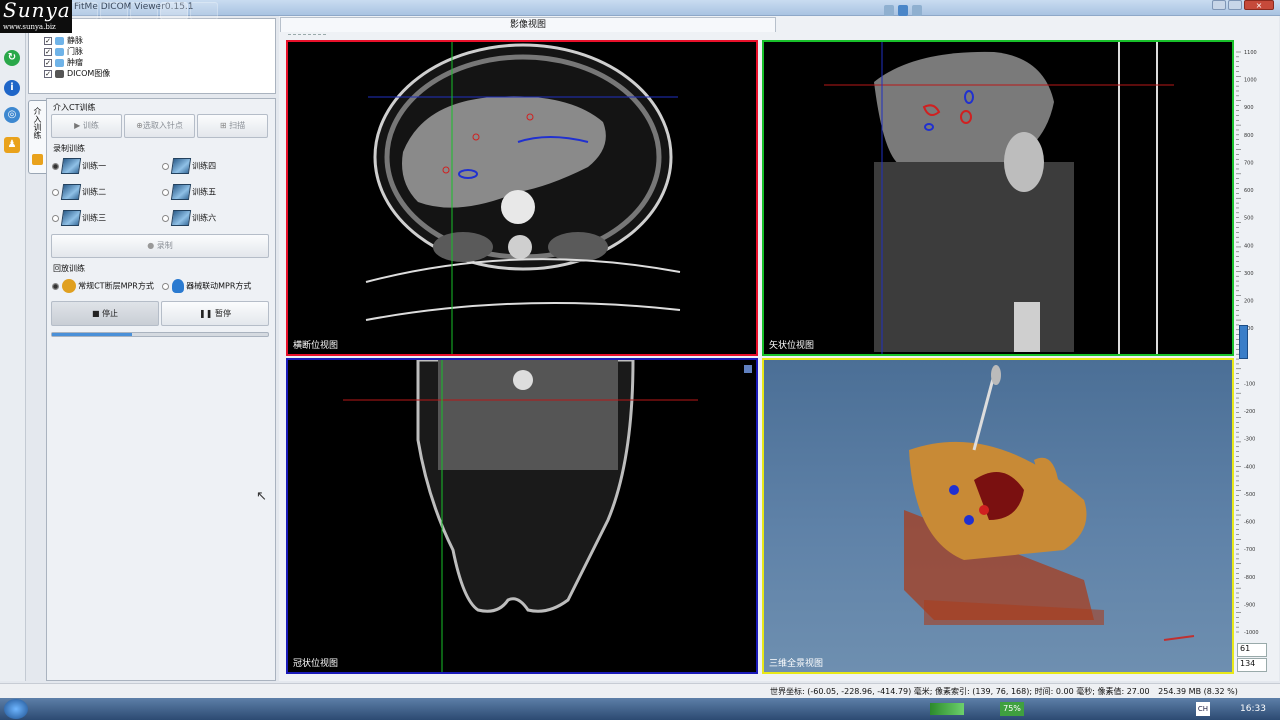  I want to click on taskbar-folder-icon, so click(144, 11).